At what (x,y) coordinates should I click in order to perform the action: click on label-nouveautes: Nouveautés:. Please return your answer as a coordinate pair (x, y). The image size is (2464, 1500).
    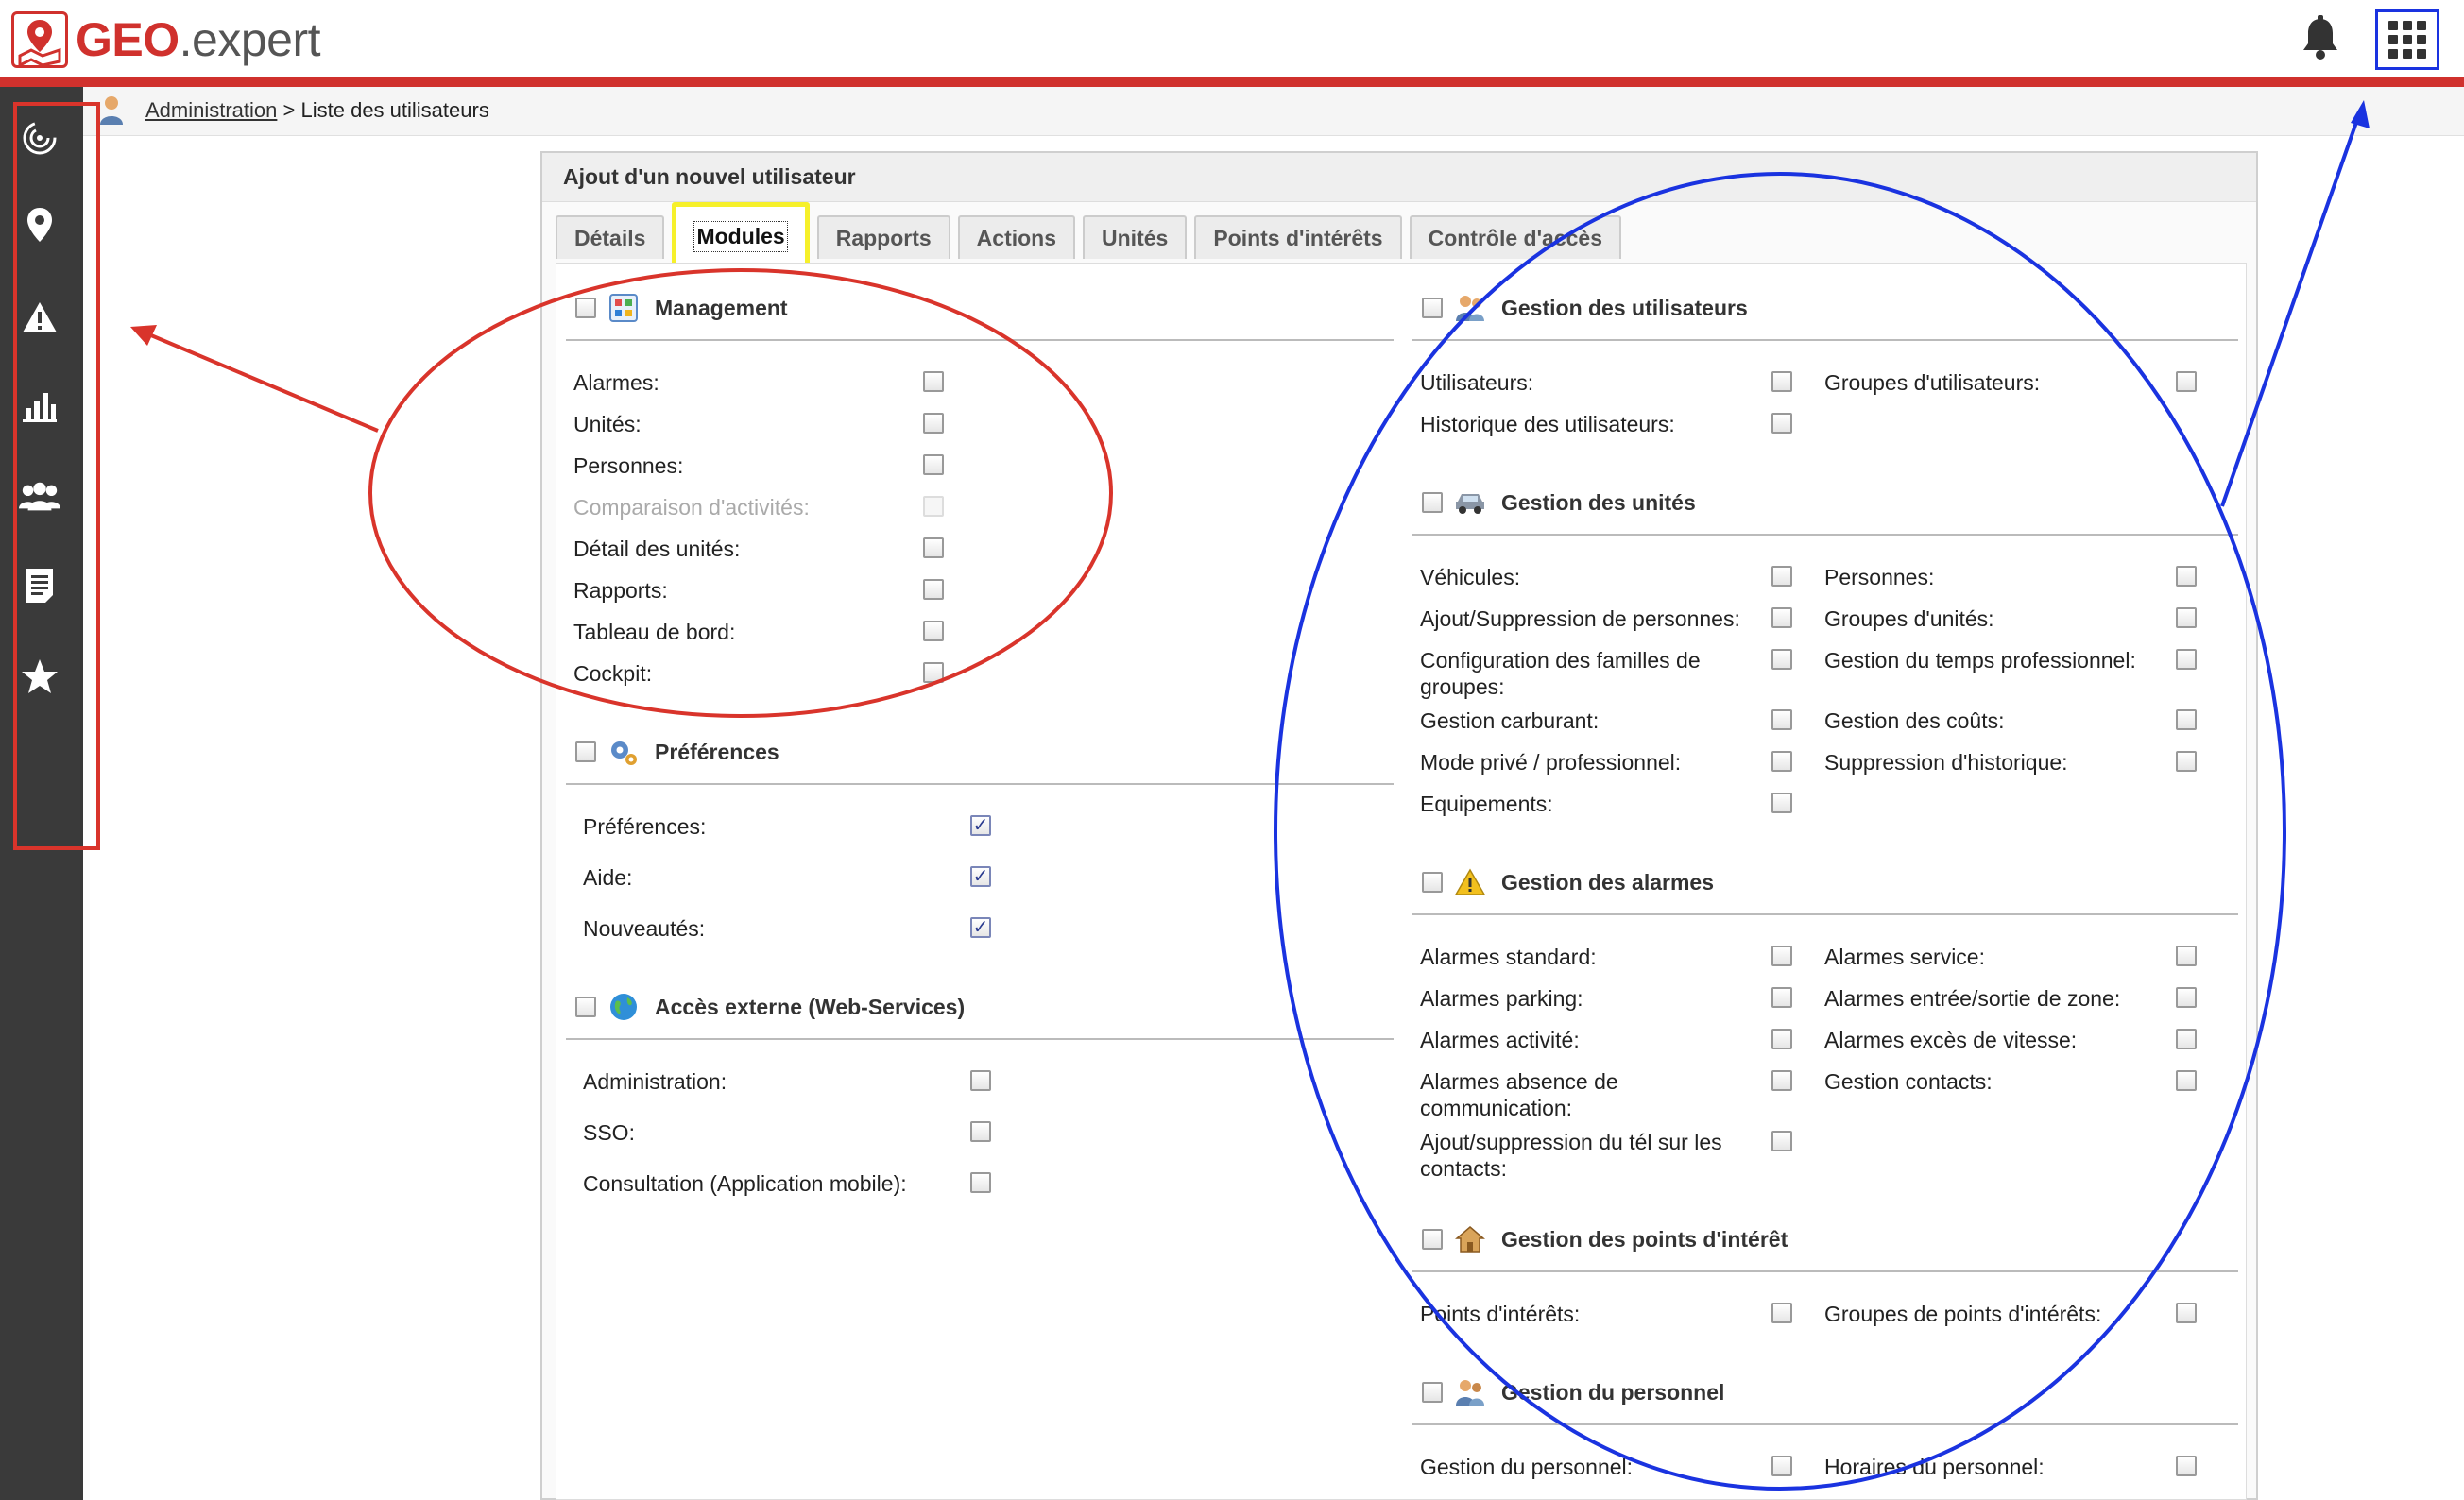
    Looking at the image, I should click on (644, 928).